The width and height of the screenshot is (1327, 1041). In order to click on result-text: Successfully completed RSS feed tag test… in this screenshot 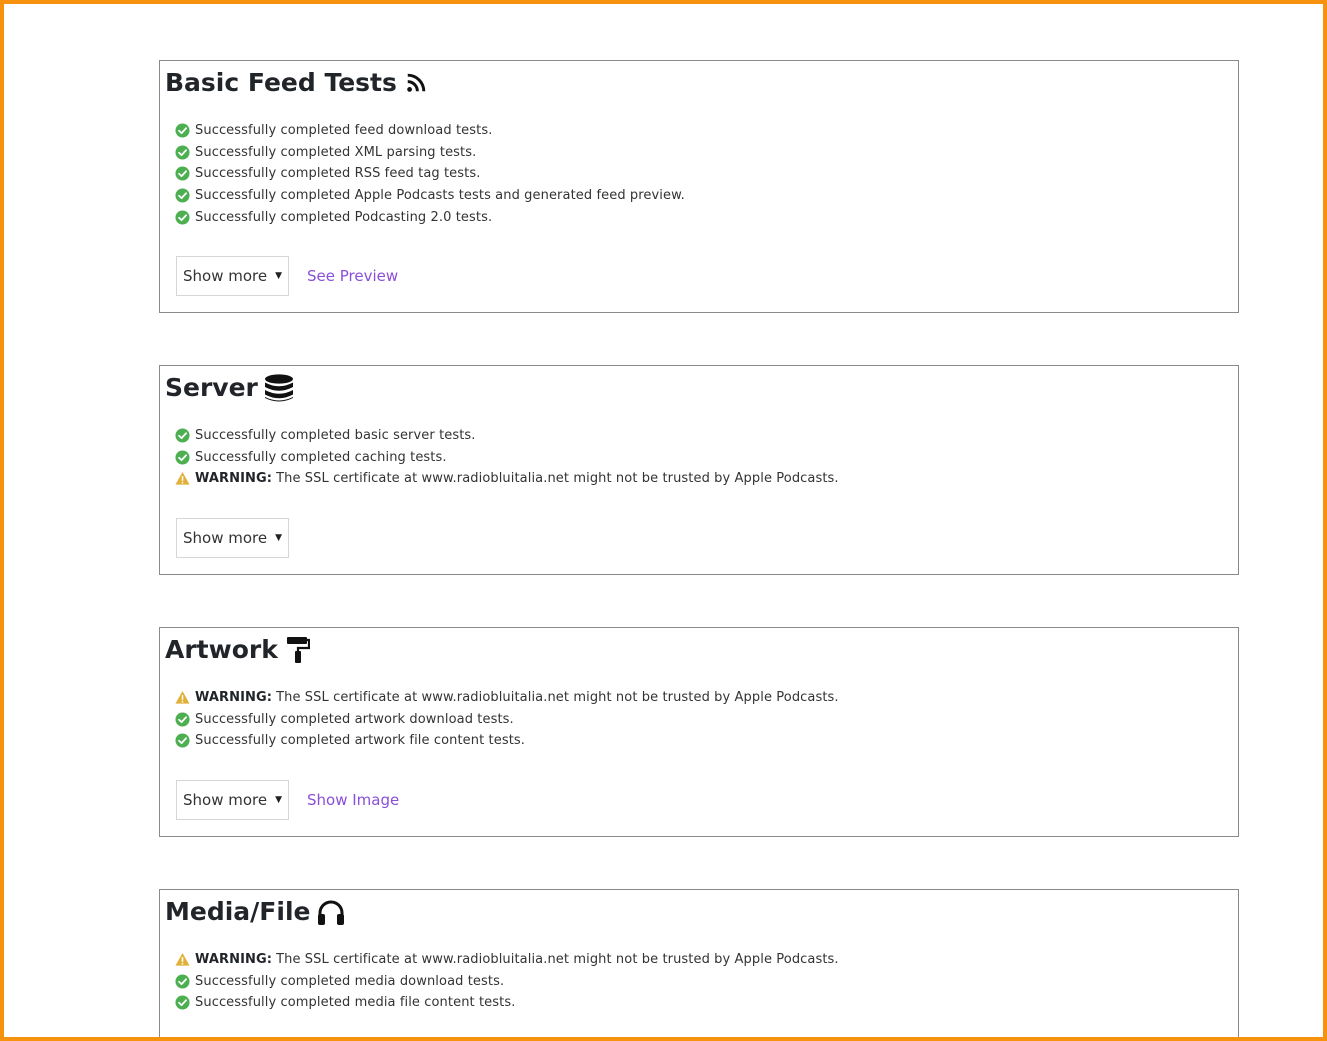, I will do `click(338, 174)`.